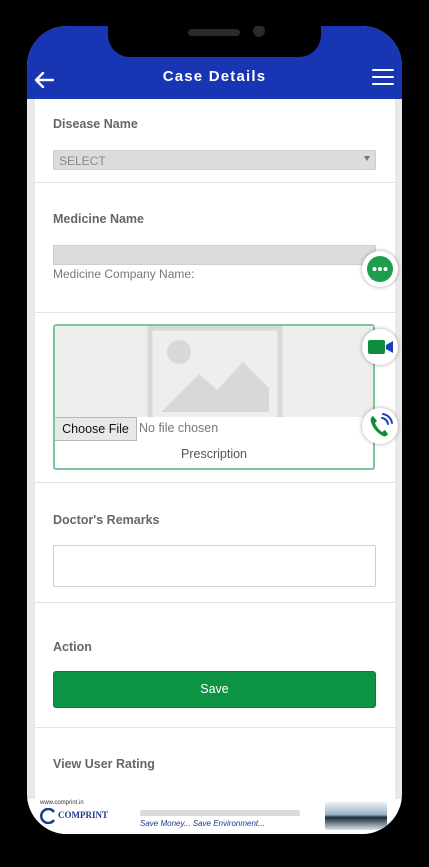 The height and width of the screenshot is (867, 429). Describe the element at coordinates (215, 141) in the screenshot. I see `disease-section: Disease Name SELECT` at that location.